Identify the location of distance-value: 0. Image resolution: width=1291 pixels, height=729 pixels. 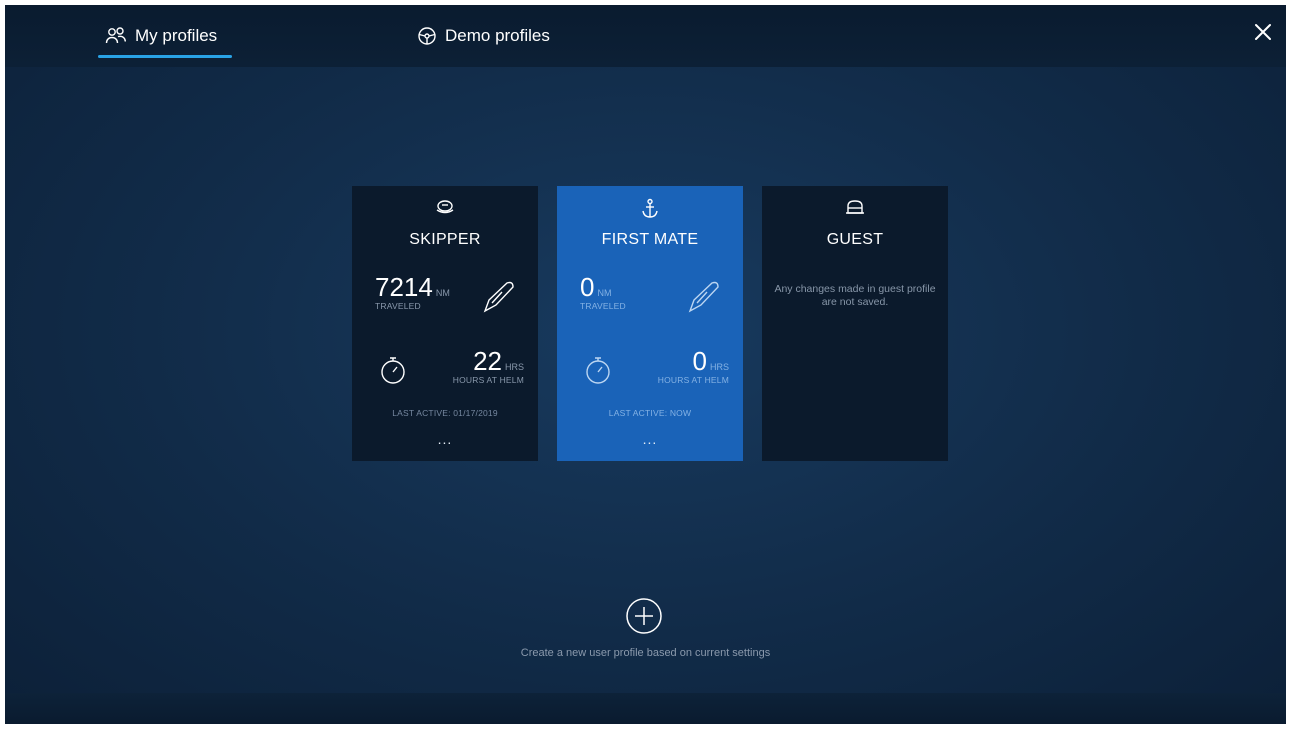
(587, 287).